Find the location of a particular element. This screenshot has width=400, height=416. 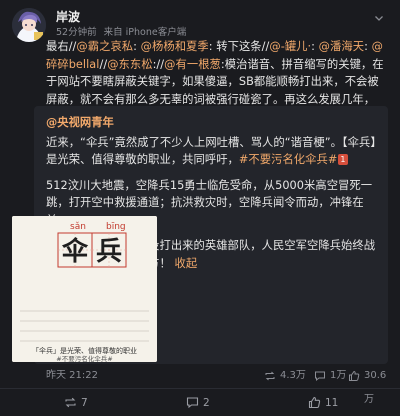

avatar is located at coordinates (29, 25).